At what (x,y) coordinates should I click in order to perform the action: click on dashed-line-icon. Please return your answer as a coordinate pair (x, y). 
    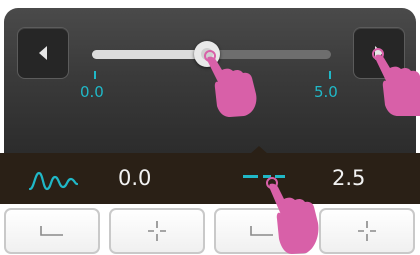
    Looking at the image, I should click on (264, 176).